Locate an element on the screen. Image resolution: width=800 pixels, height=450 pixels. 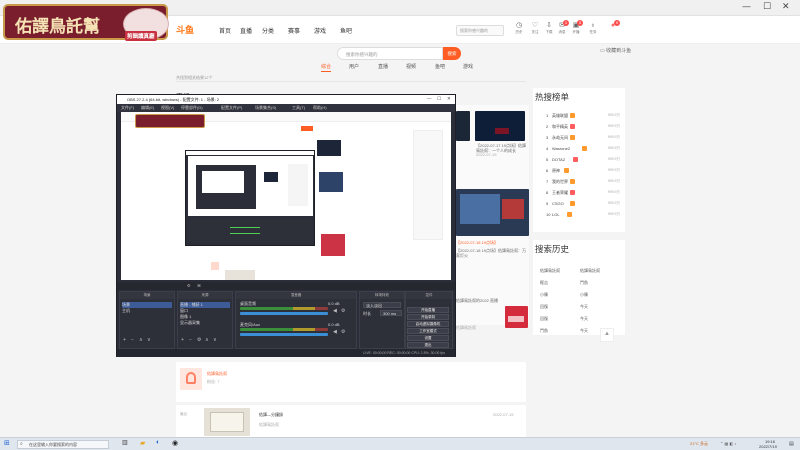
video-title: 佑譯—分鐘錄 is located at coordinates (271, 414).